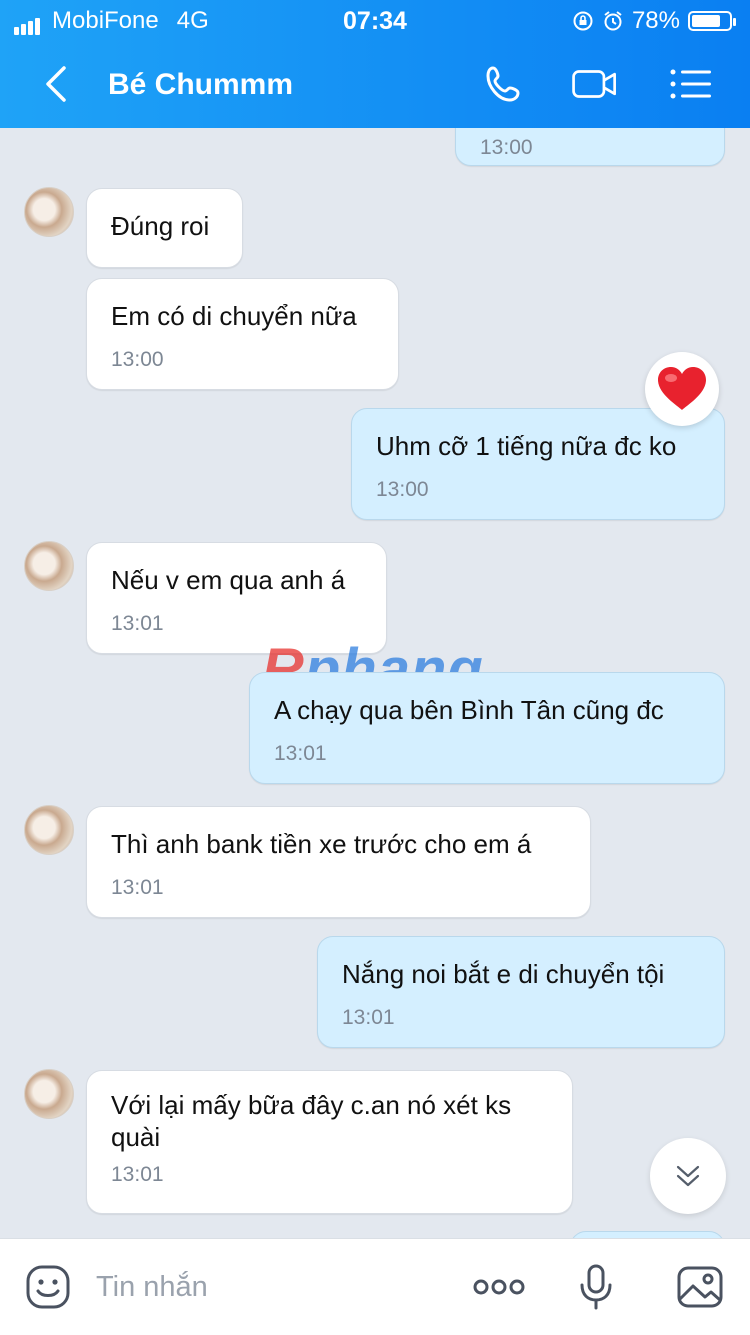 The width and height of the screenshot is (750, 1335). I want to click on message-bubble-outgoing: Nắng noi bắt e di chuyển tội 13:01, so click(521, 992).